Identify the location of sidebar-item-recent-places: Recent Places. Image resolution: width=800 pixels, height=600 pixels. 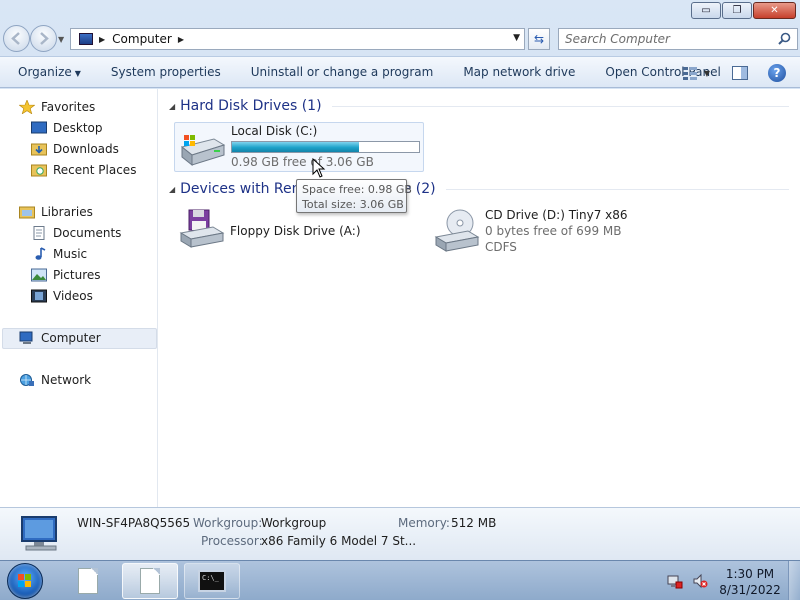
(83, 170).